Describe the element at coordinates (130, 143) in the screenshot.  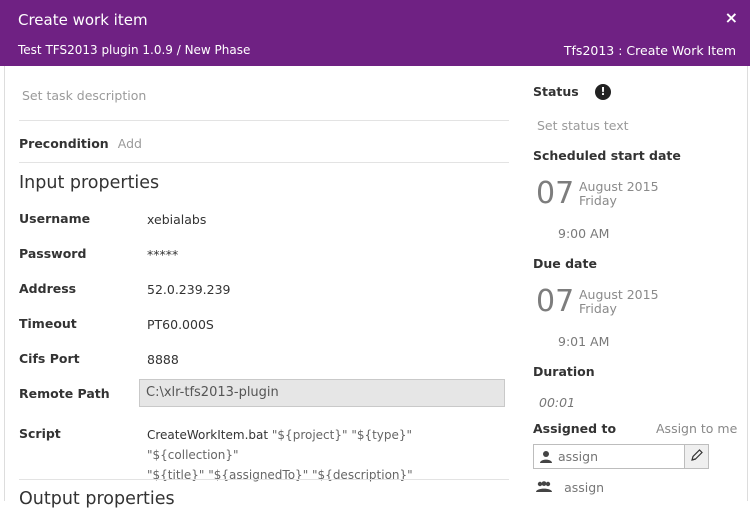
I see `precondition-add-link: Add` at that location.